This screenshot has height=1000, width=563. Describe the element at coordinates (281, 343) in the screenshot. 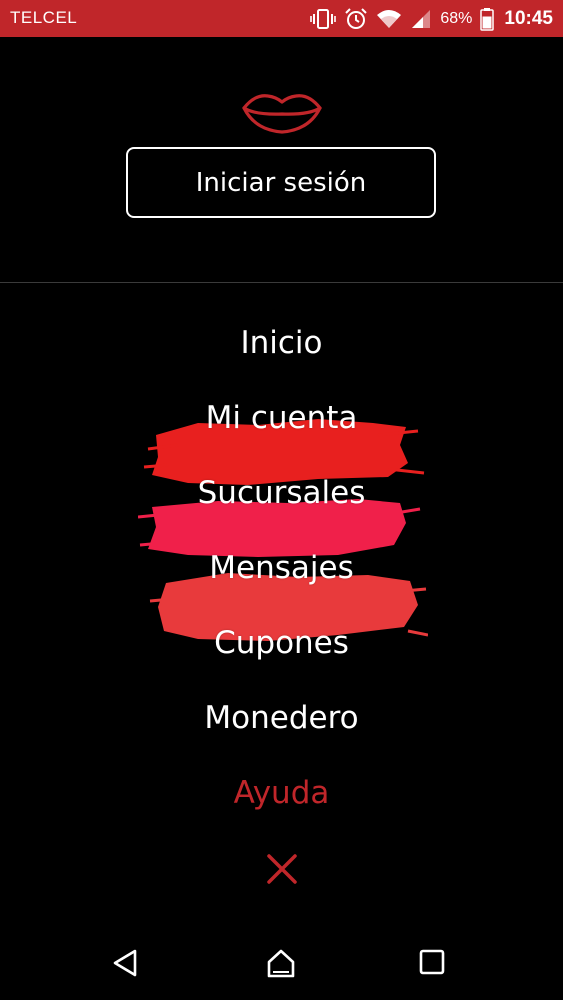

I see `menu-item-inicio: Inicio` at that location.